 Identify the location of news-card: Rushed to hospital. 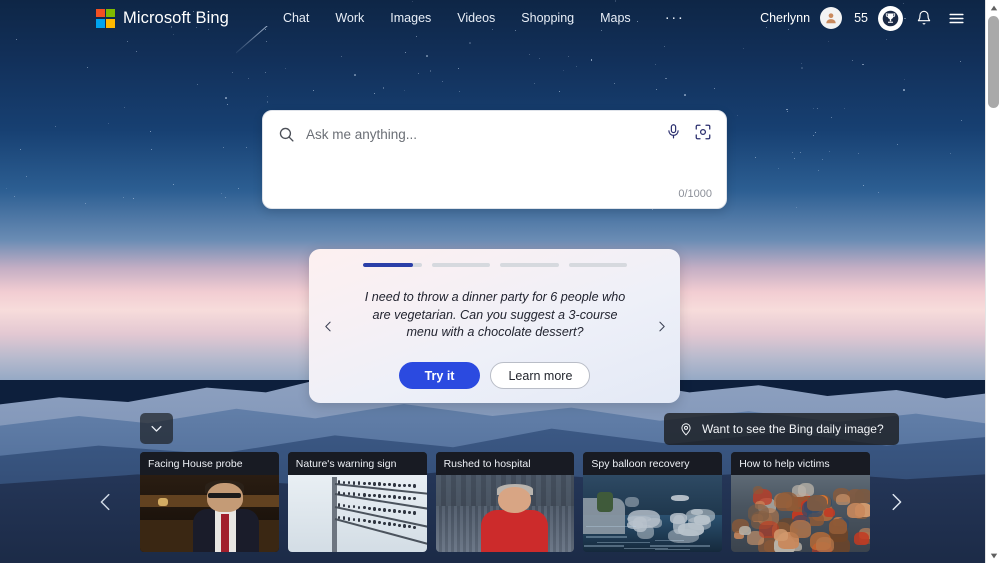
(505, 502).